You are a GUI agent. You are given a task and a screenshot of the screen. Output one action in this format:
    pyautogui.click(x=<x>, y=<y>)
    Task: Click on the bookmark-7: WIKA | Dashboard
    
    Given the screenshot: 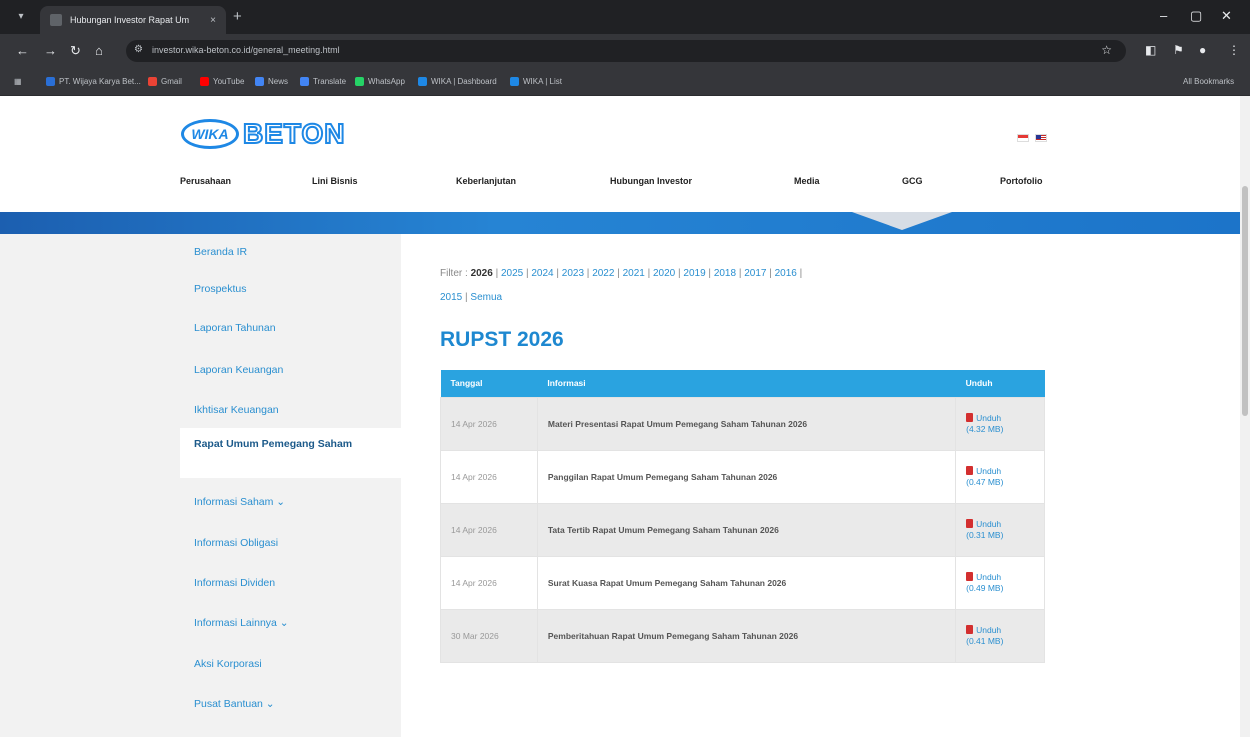 What is the action you would take?
    pyautogui.click(x=457, y=81)
    